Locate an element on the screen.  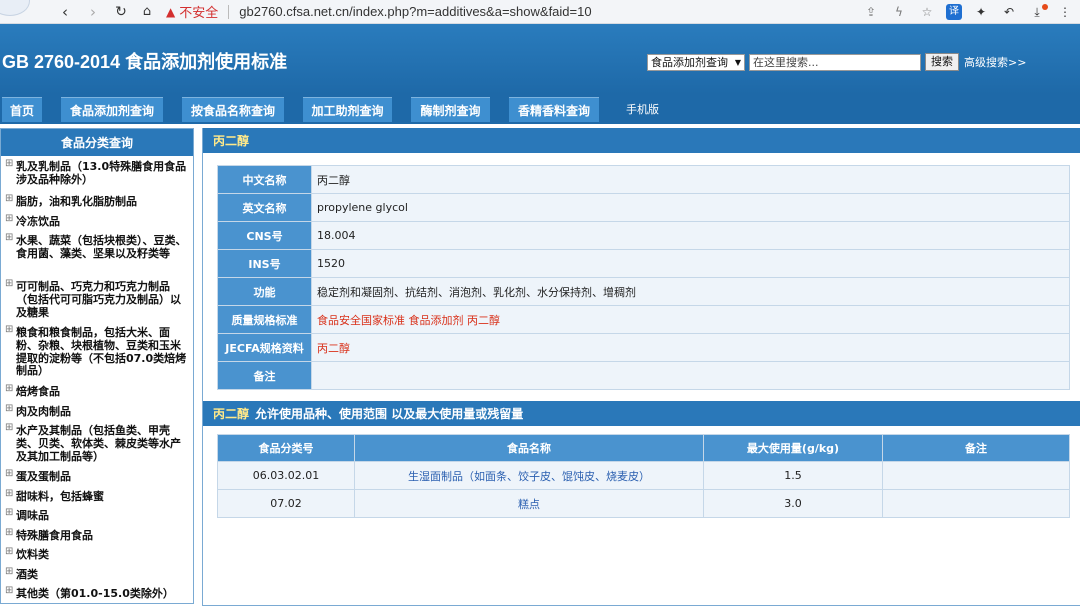
category-item: ⊞ 肉及肉制品 is located at coordinates (97, 414).